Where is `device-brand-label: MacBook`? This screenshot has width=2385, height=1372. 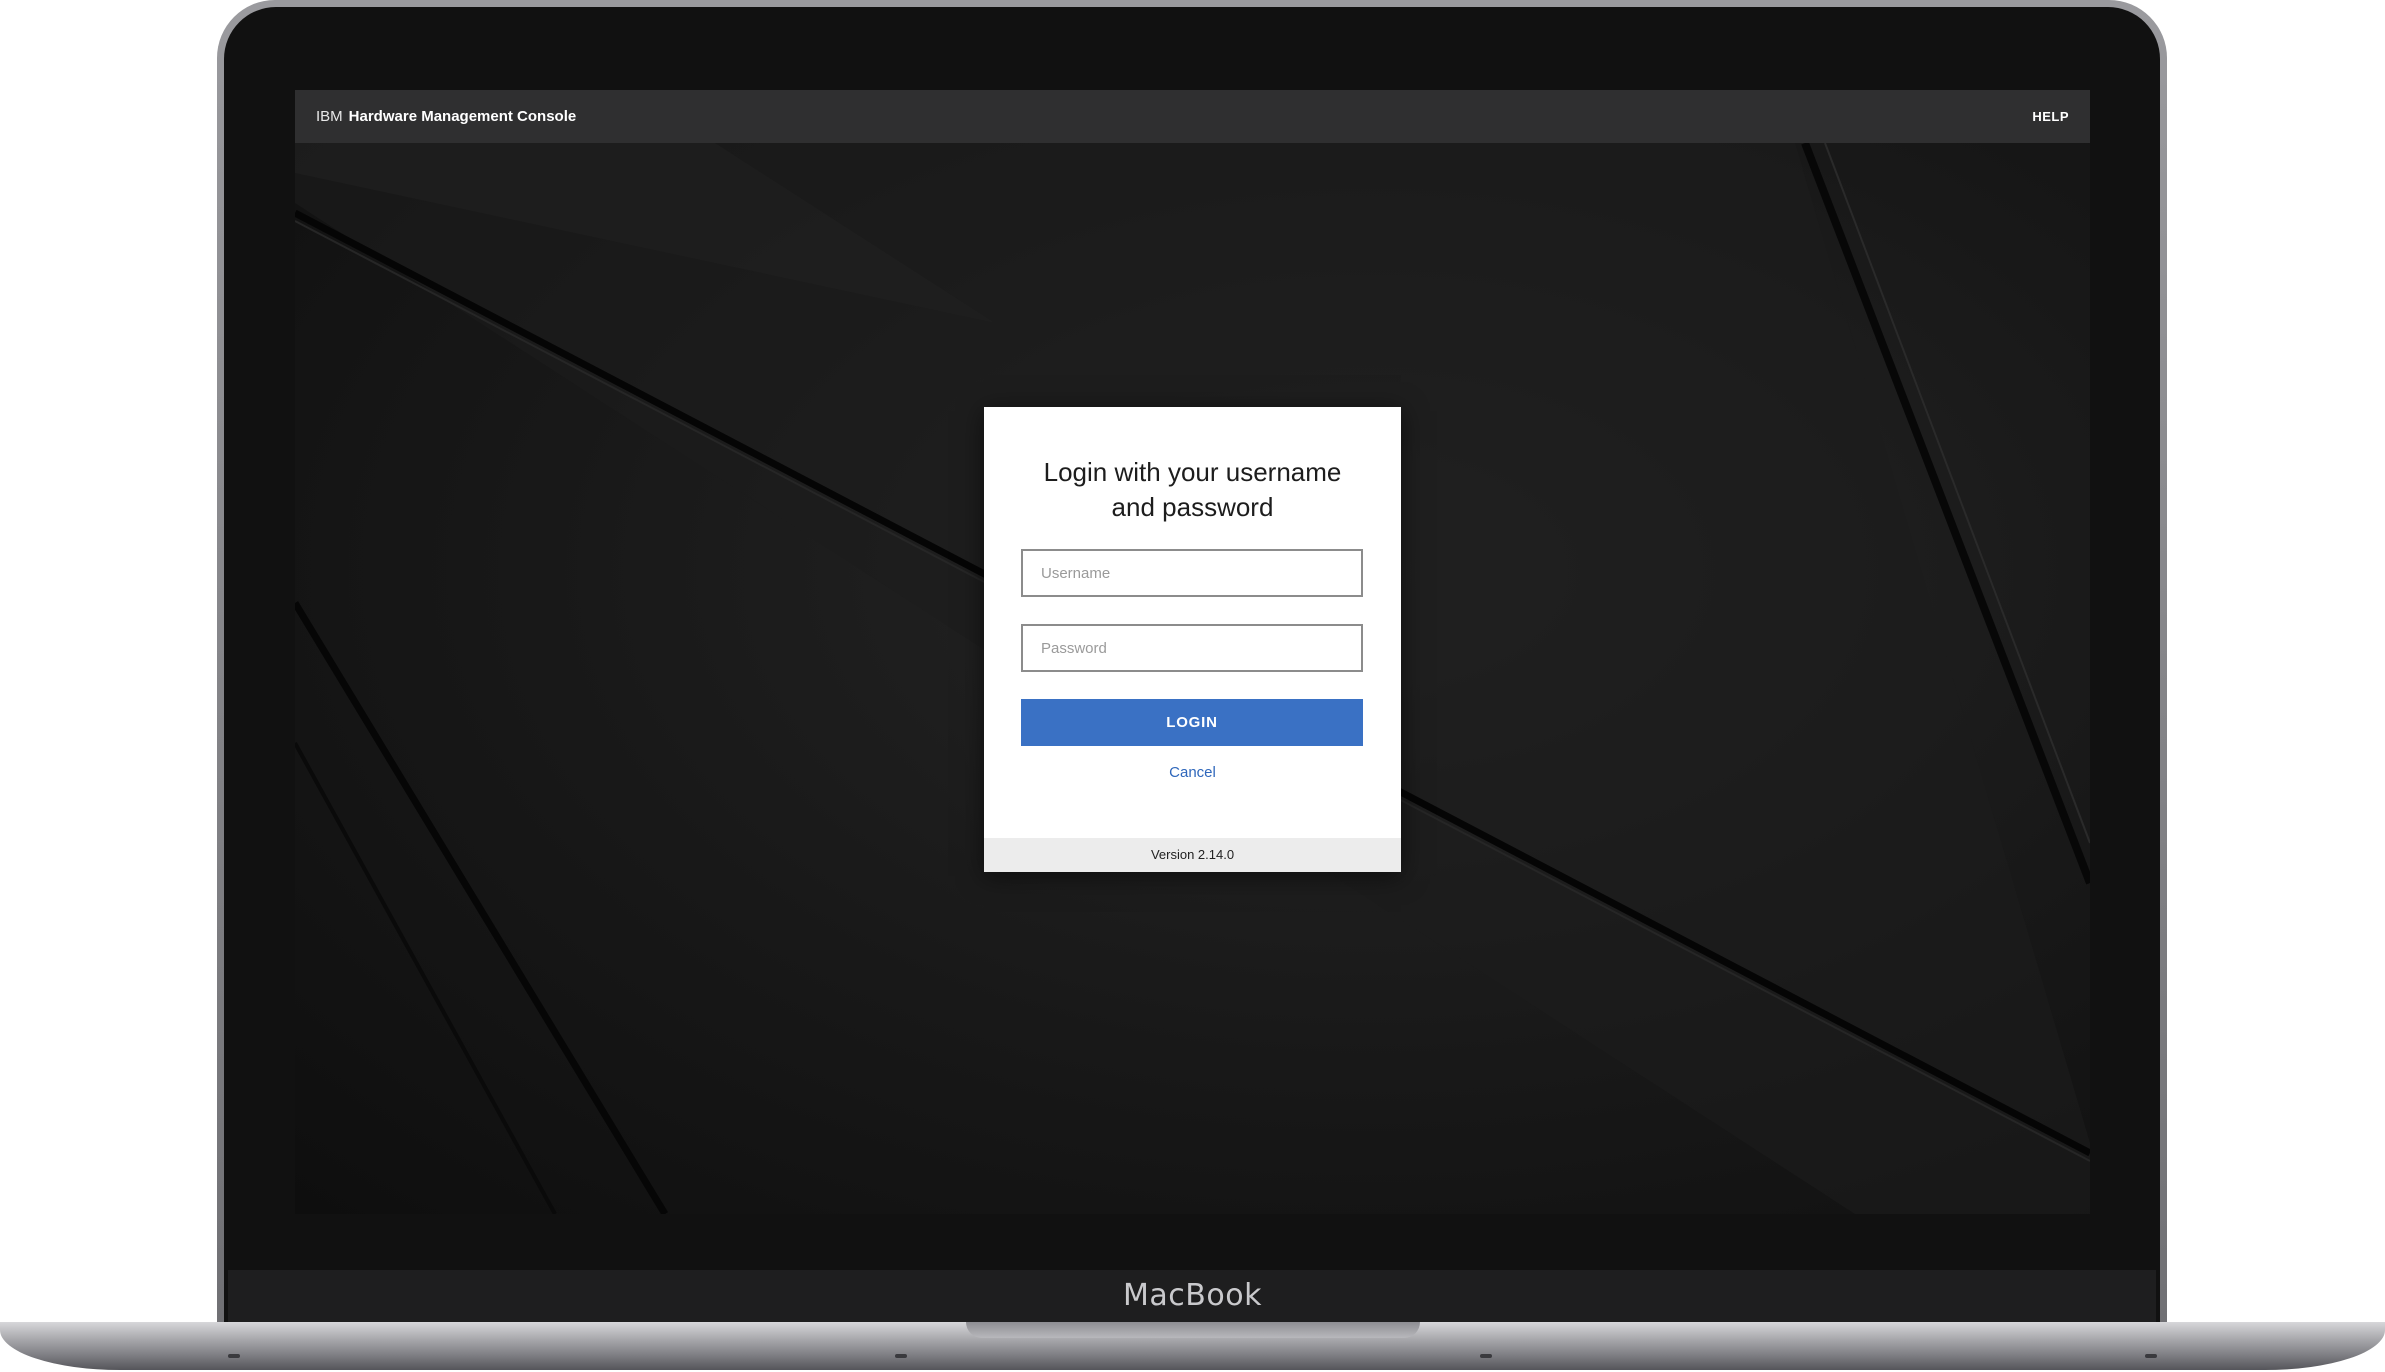 device-brand-label: MacBook is located at coordinates (1192, 1295).